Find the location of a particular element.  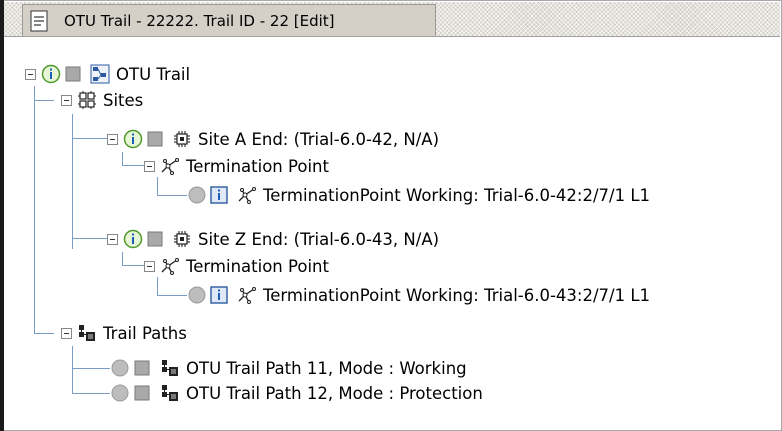

tree-node-trail-paths: Trail Paths is located at coordinates (124, 333).